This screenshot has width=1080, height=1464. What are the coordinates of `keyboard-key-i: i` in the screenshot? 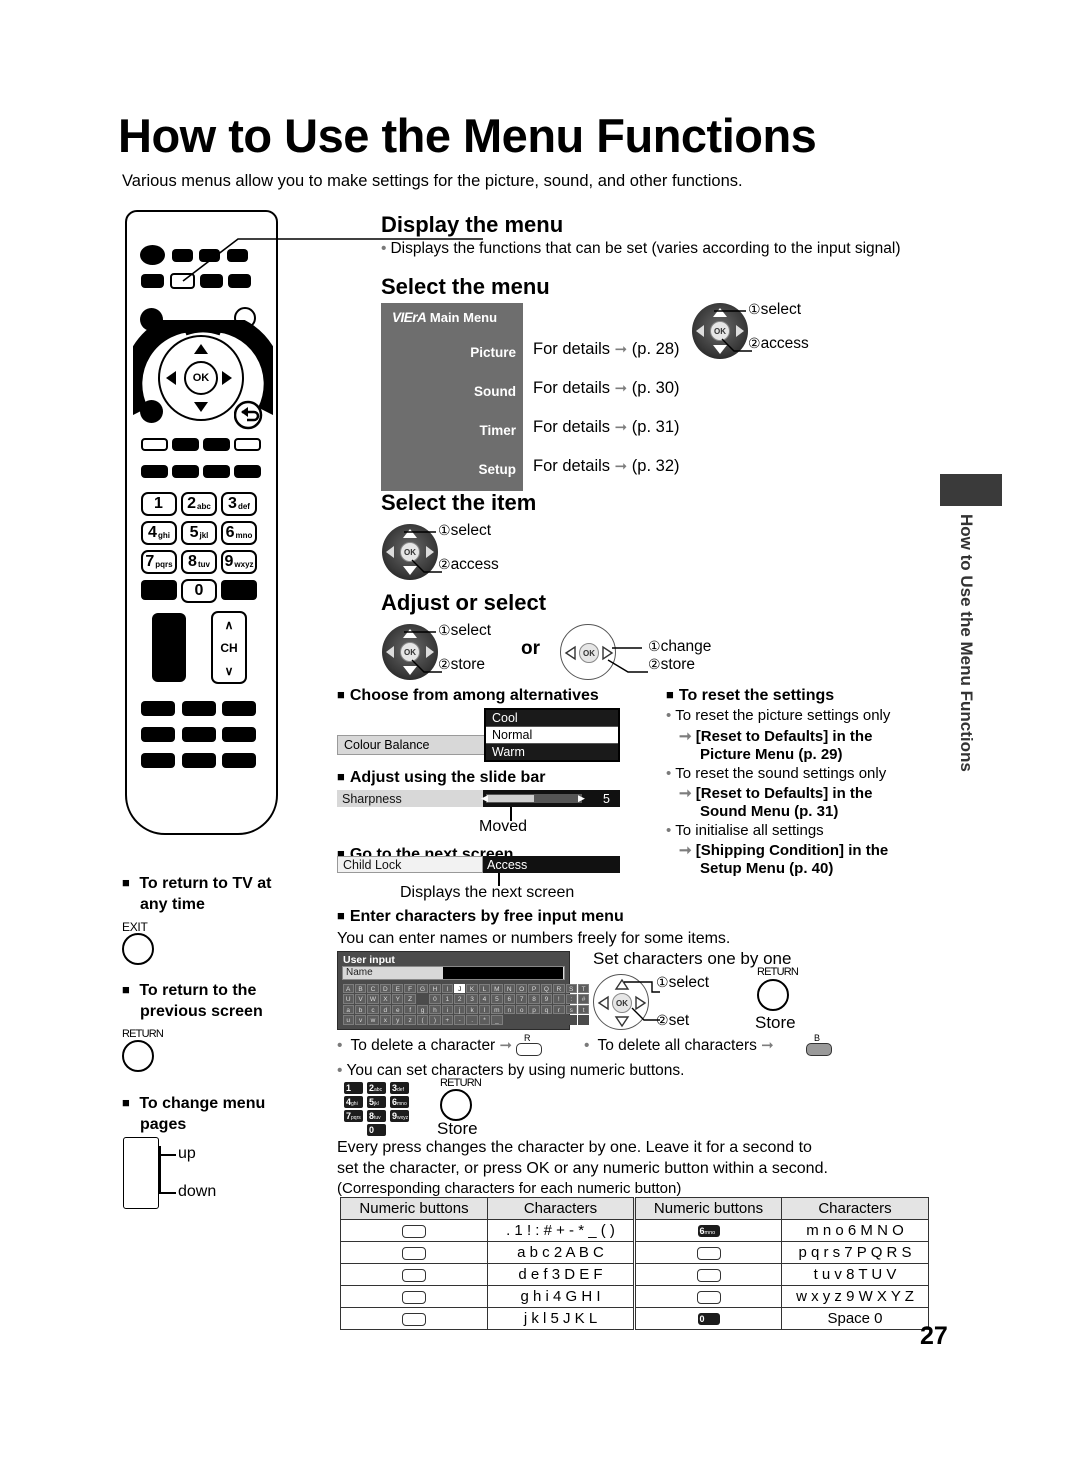 It's located at (447, 1009).